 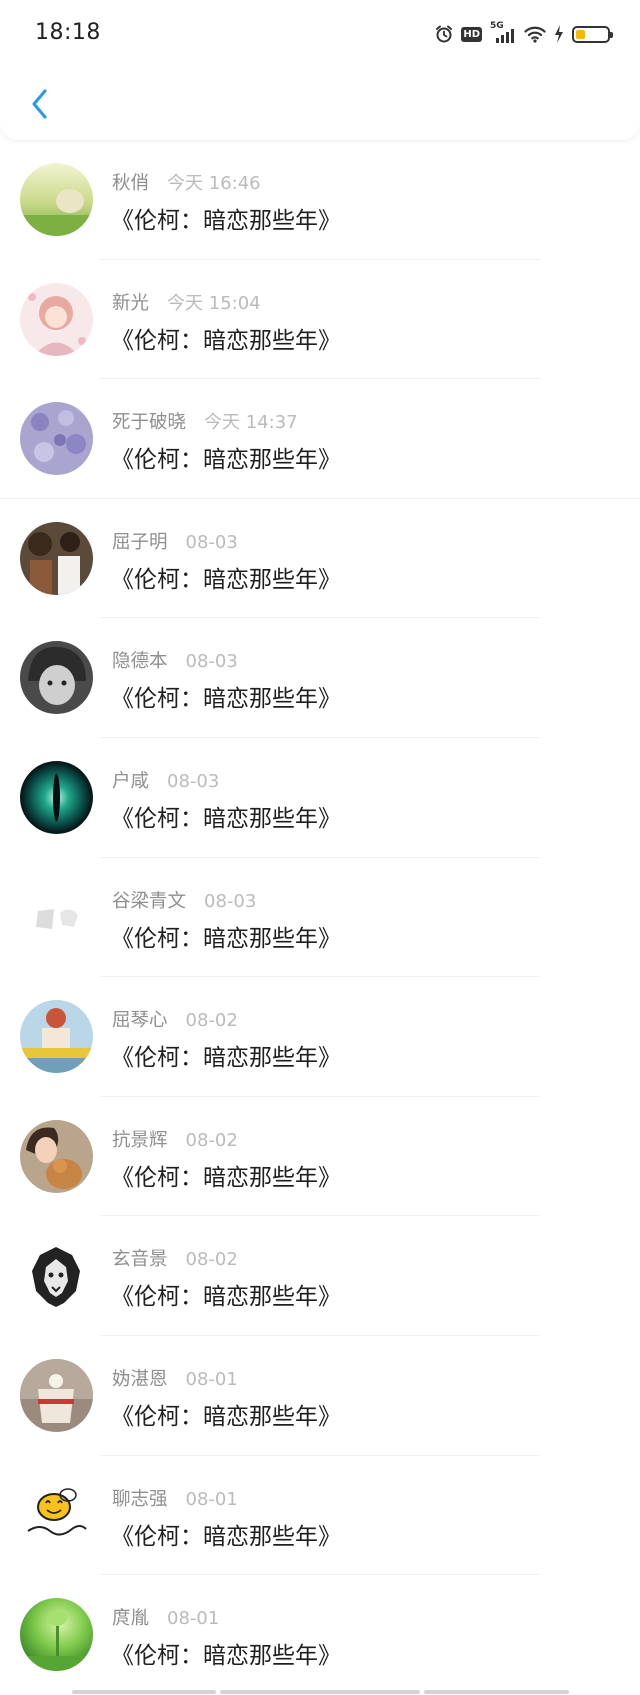 I want to click on charging-icon, so click(x=559, y=34).